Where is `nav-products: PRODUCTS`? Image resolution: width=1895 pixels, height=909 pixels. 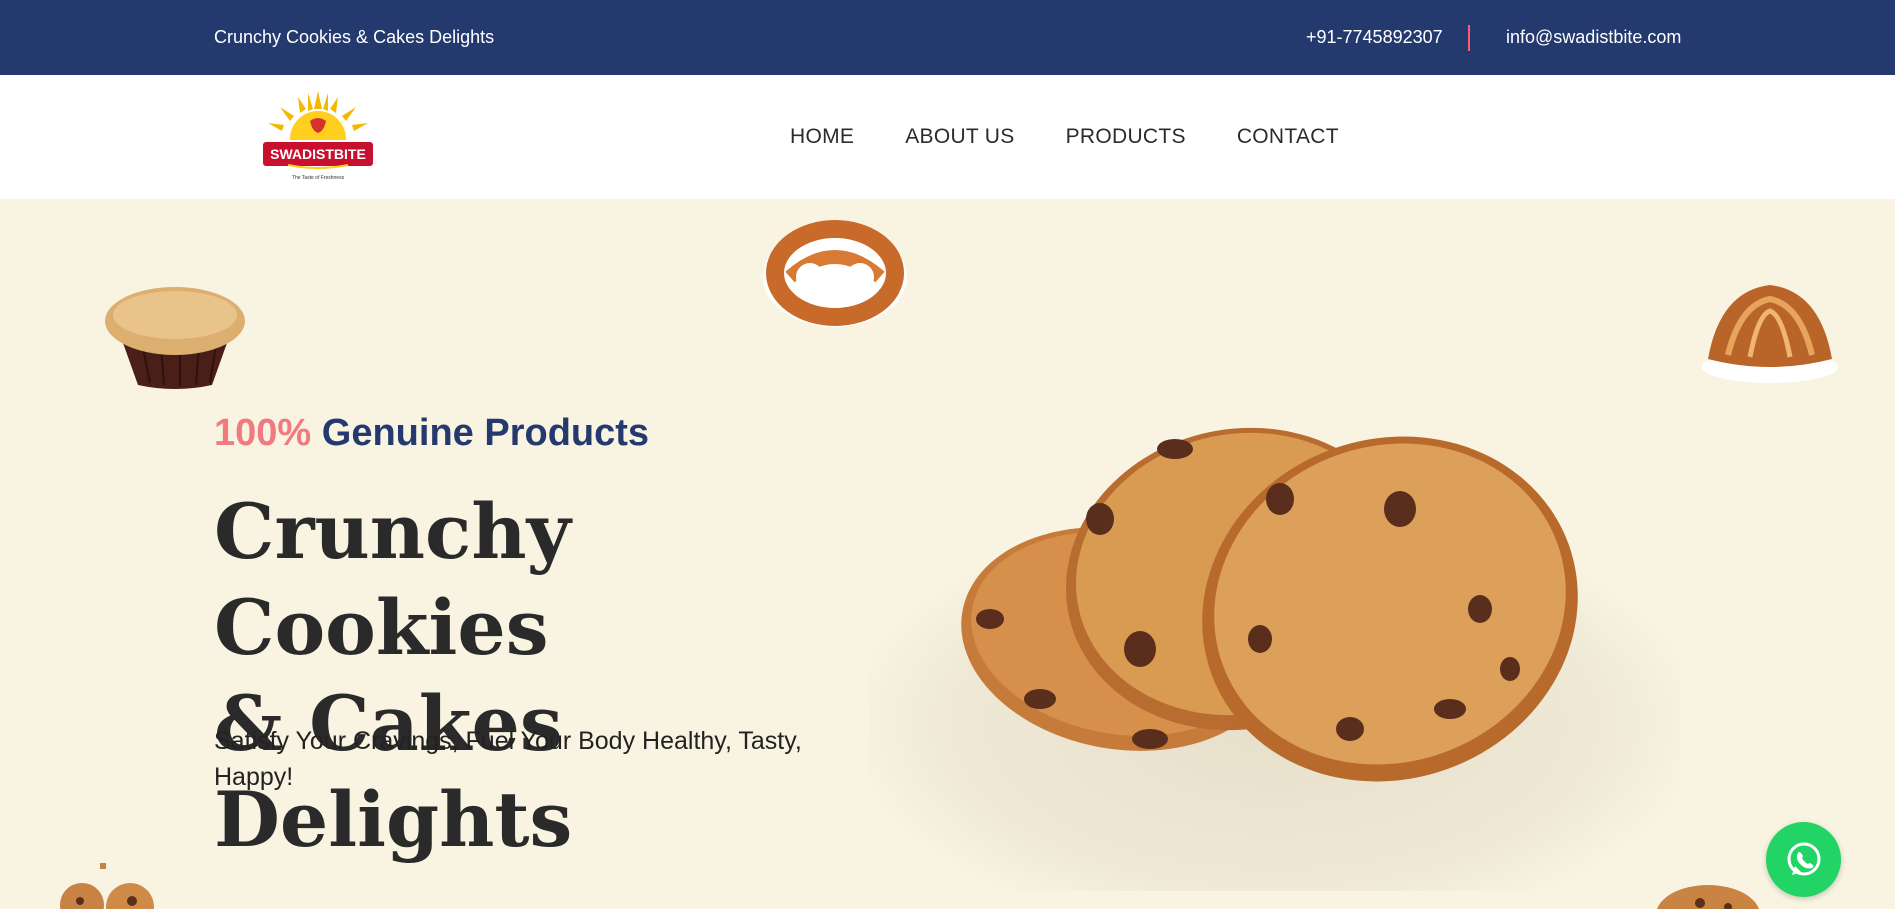 nav-products: PRODUCTS is located at coordinates (1126, 137).